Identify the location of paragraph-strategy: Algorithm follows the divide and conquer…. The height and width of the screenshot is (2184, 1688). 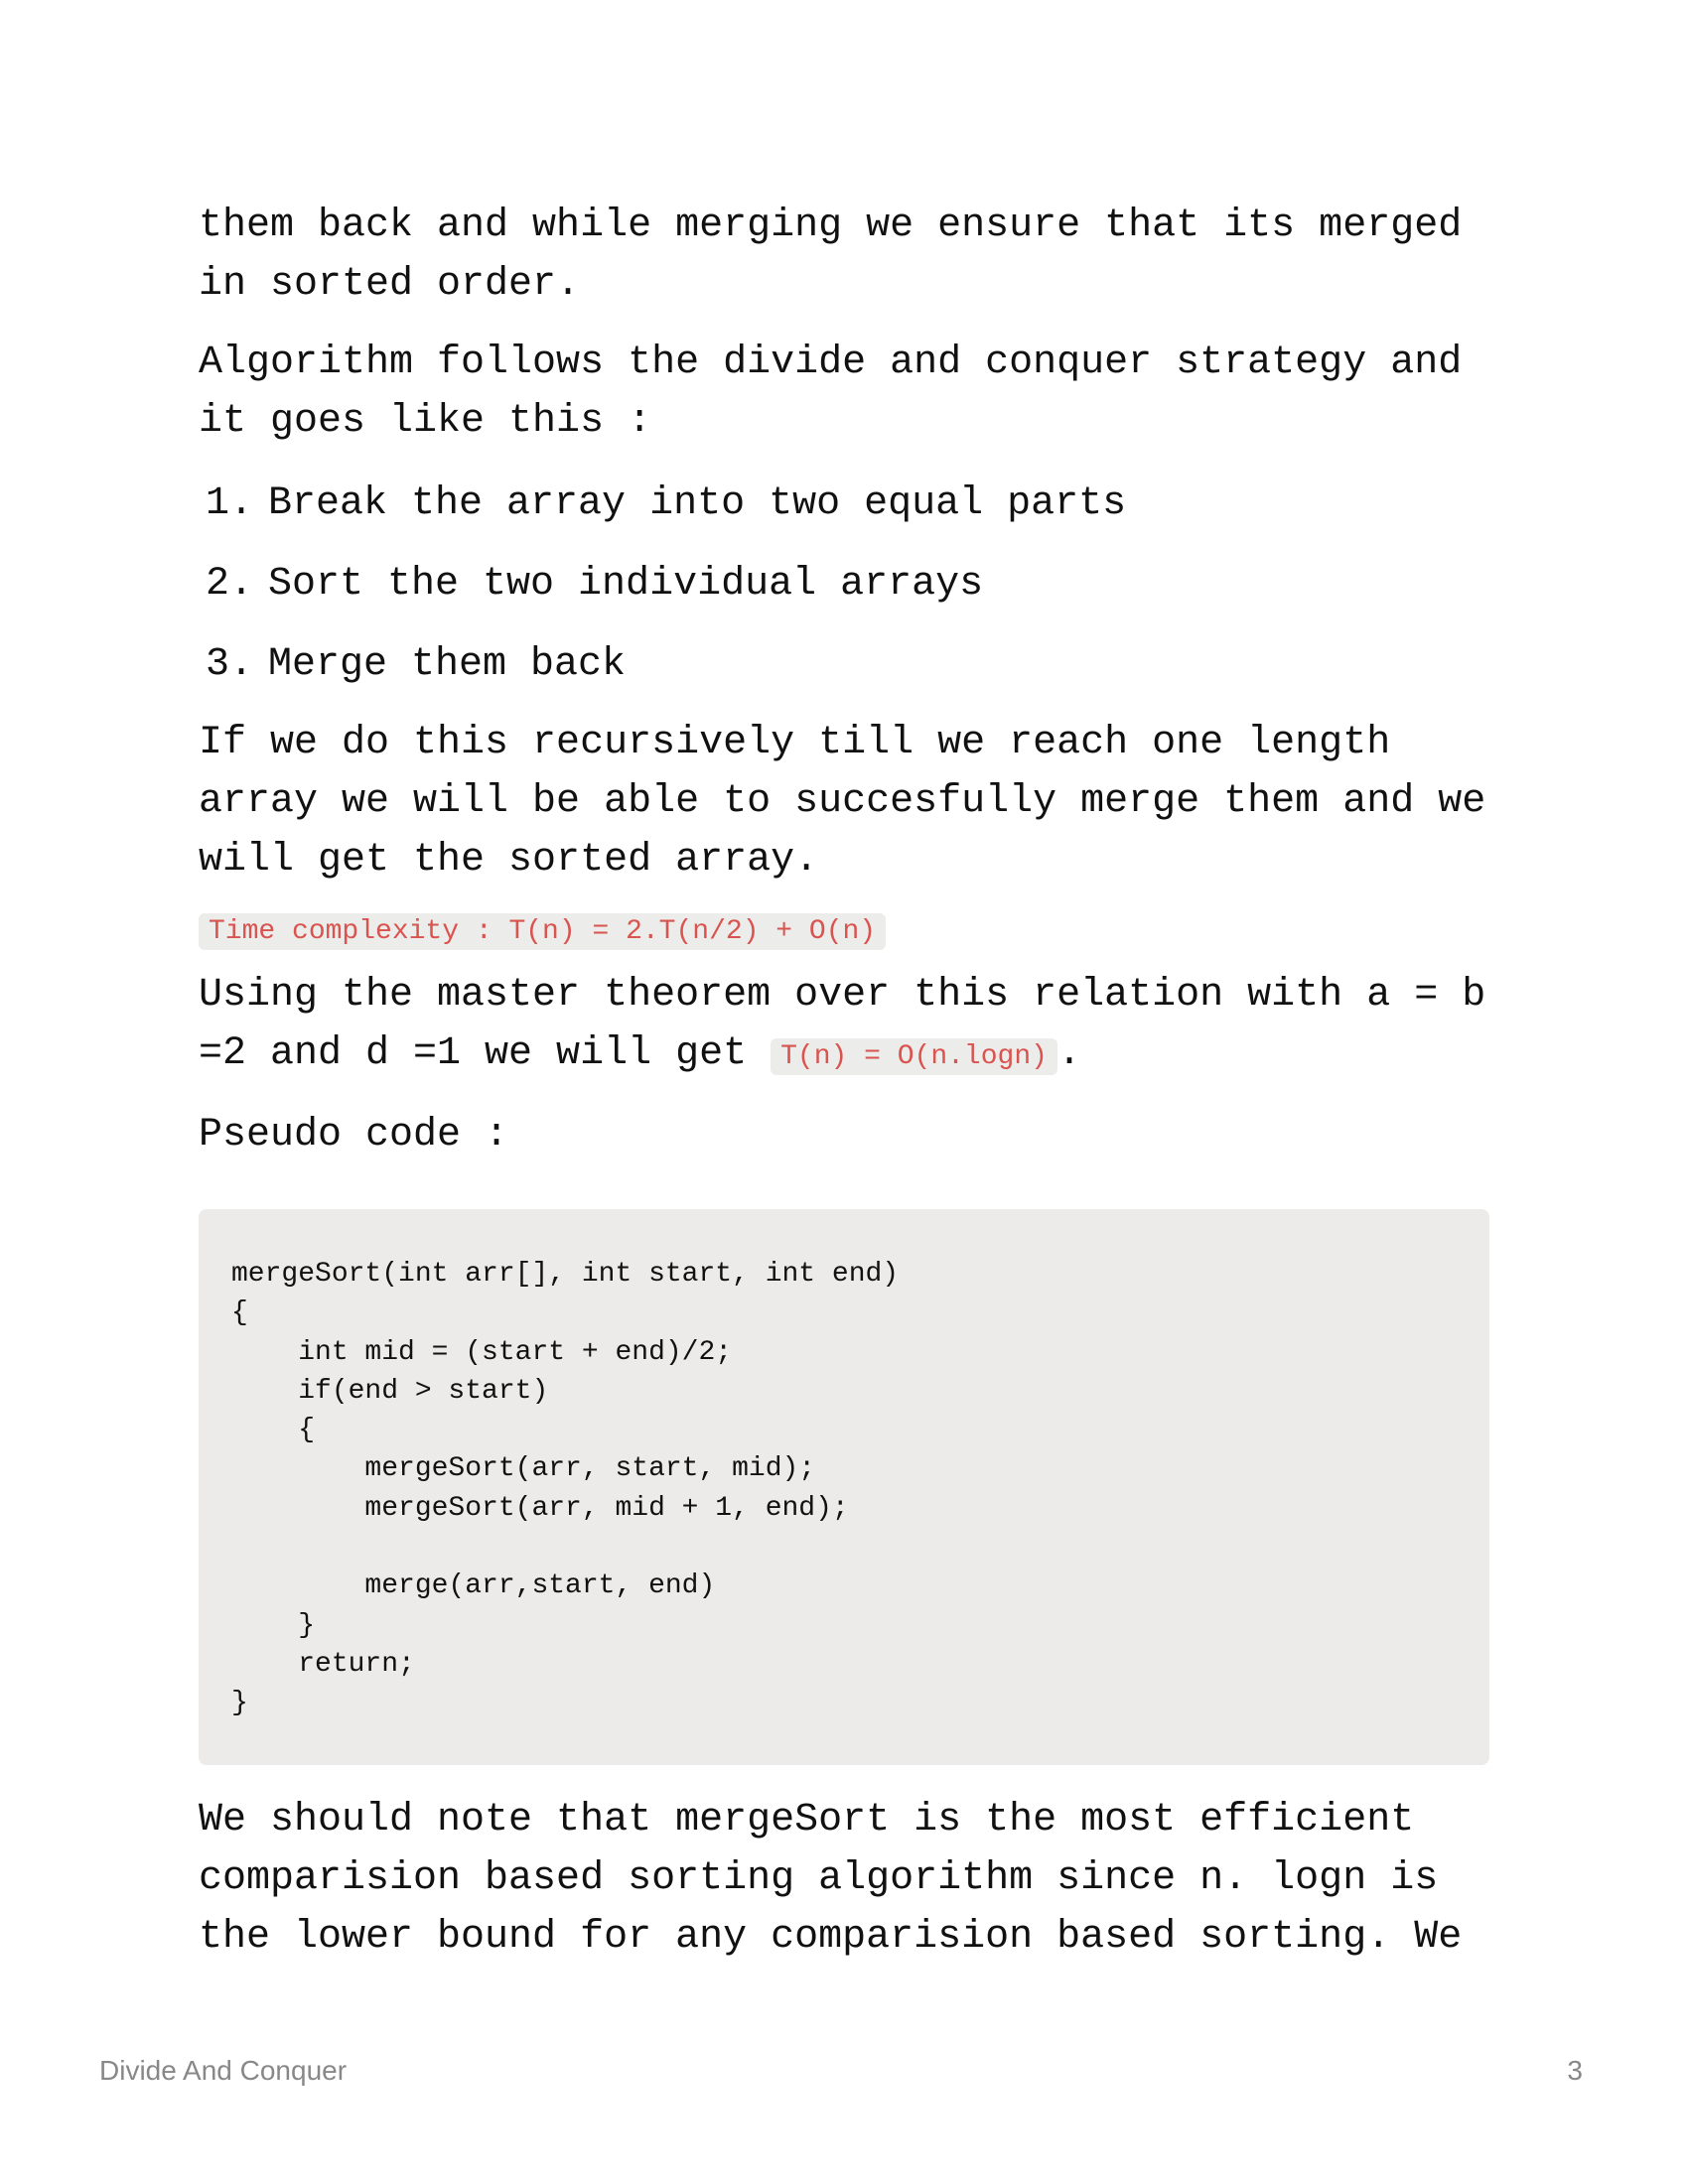
(831, 392).